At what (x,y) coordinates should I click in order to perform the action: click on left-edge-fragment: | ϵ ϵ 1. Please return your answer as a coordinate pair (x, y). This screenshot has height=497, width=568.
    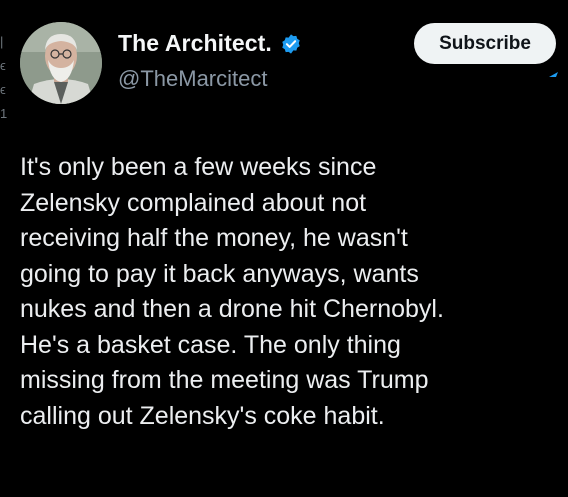
    Looking at the image, I should click on (4, 77).